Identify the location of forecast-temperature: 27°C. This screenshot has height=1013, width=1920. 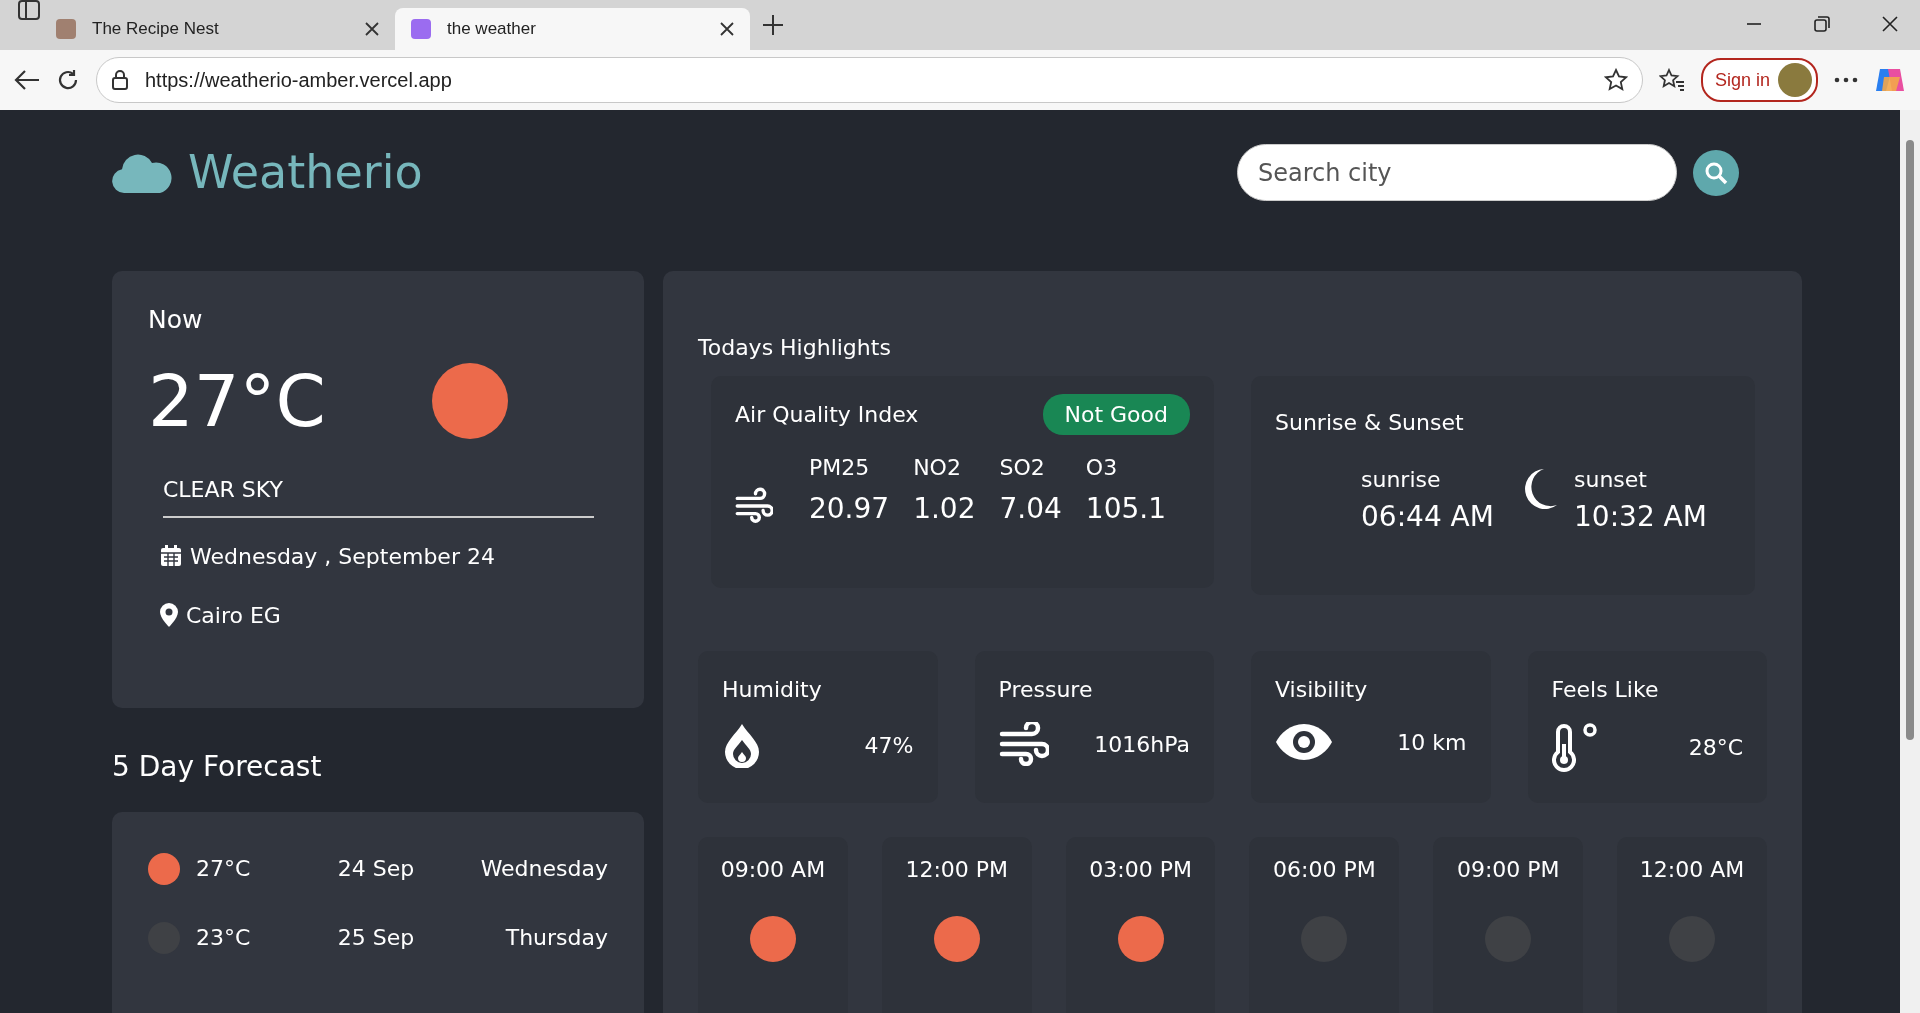
(224, 869).